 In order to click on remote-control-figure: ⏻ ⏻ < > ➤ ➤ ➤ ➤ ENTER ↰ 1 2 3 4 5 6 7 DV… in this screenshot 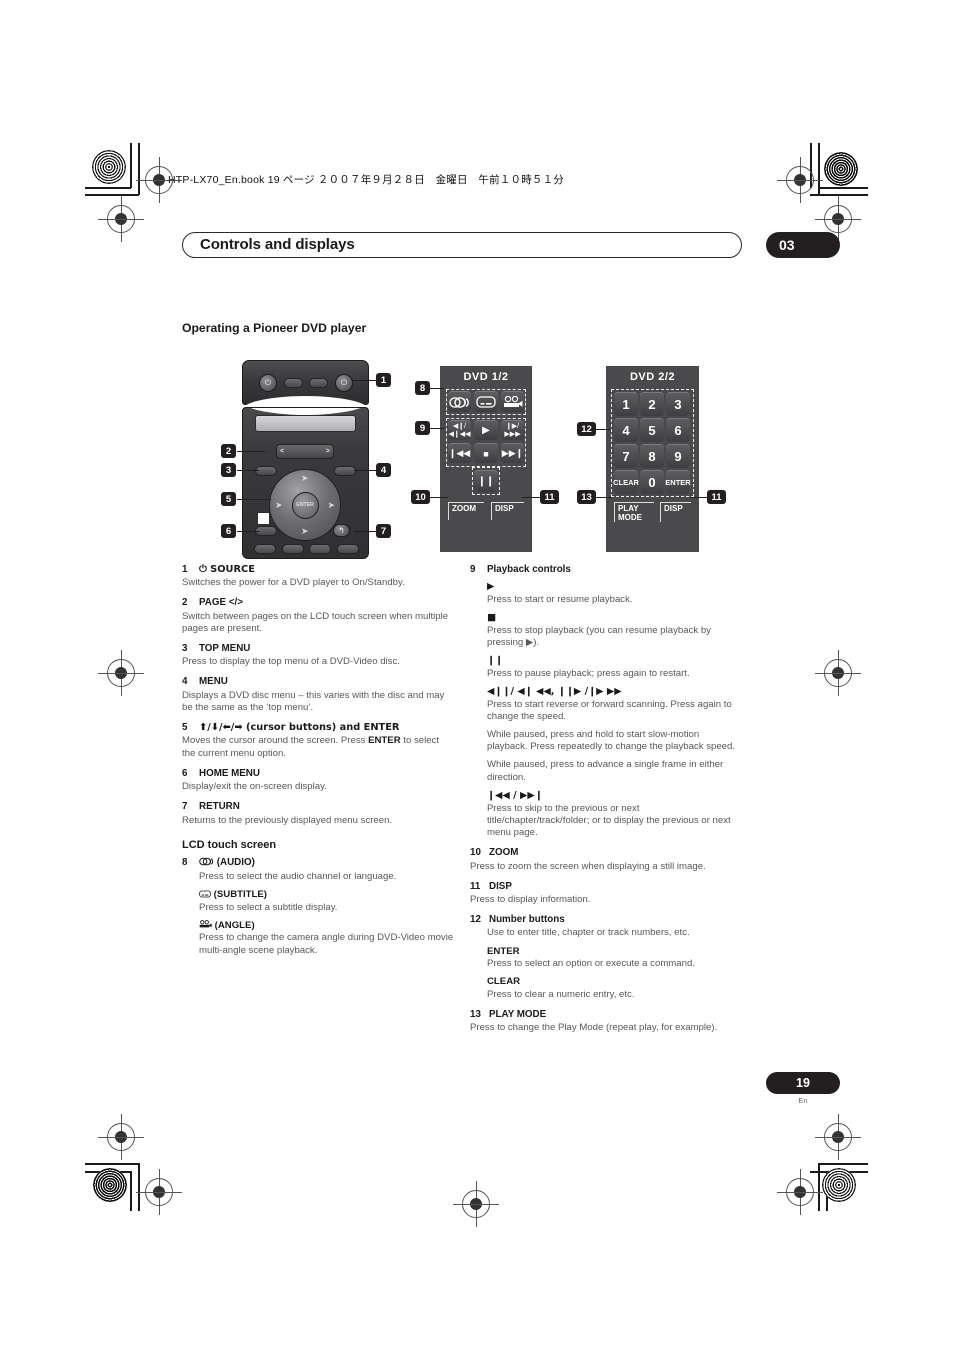, I will do `click(462, 457)`.